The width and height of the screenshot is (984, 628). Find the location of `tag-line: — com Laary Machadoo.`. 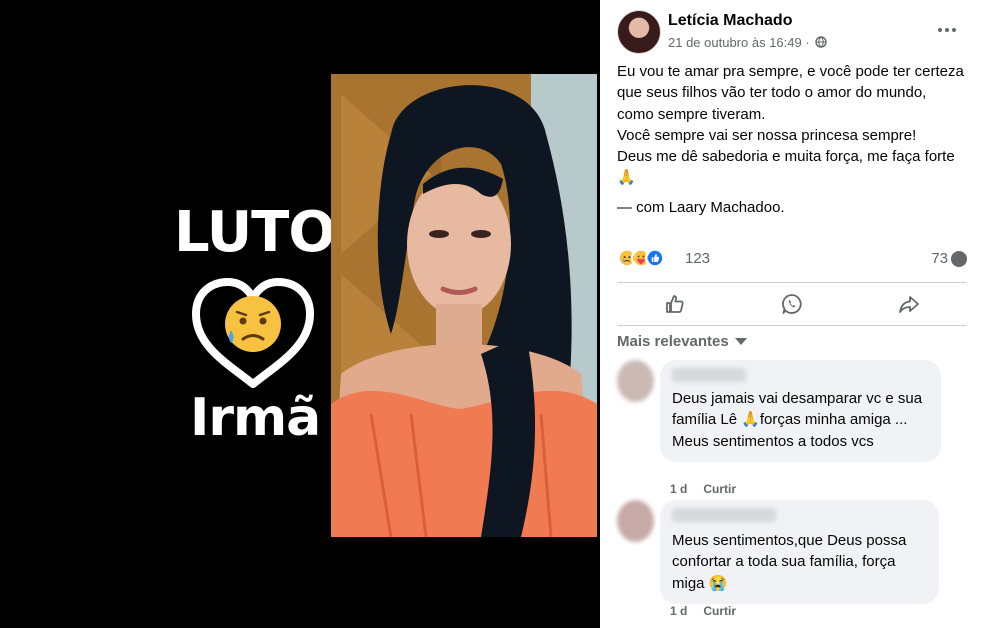

tag-line: — com Laary Machadoo. is located at coordinates (792, 207).